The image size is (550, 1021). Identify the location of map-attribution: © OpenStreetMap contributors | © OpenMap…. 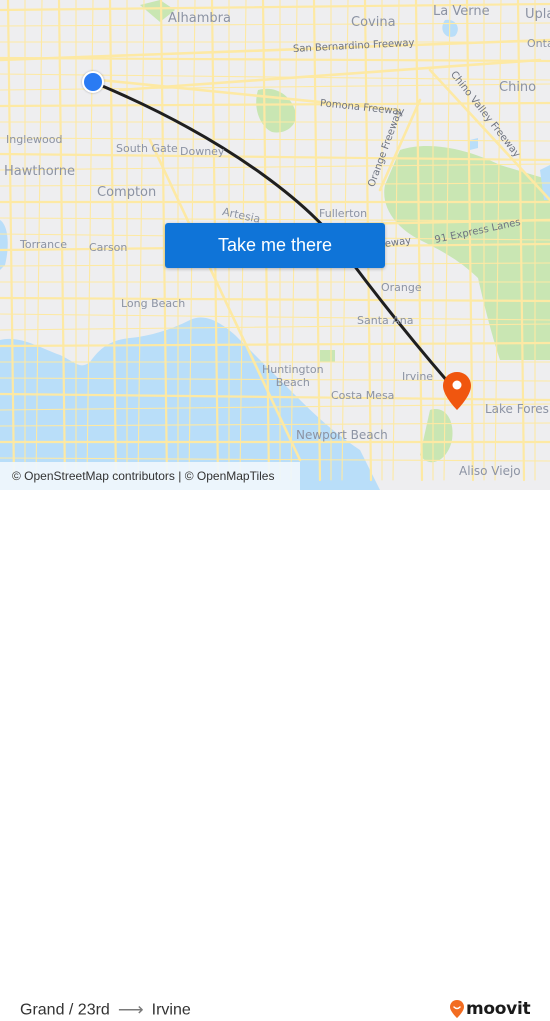
(150, 476).